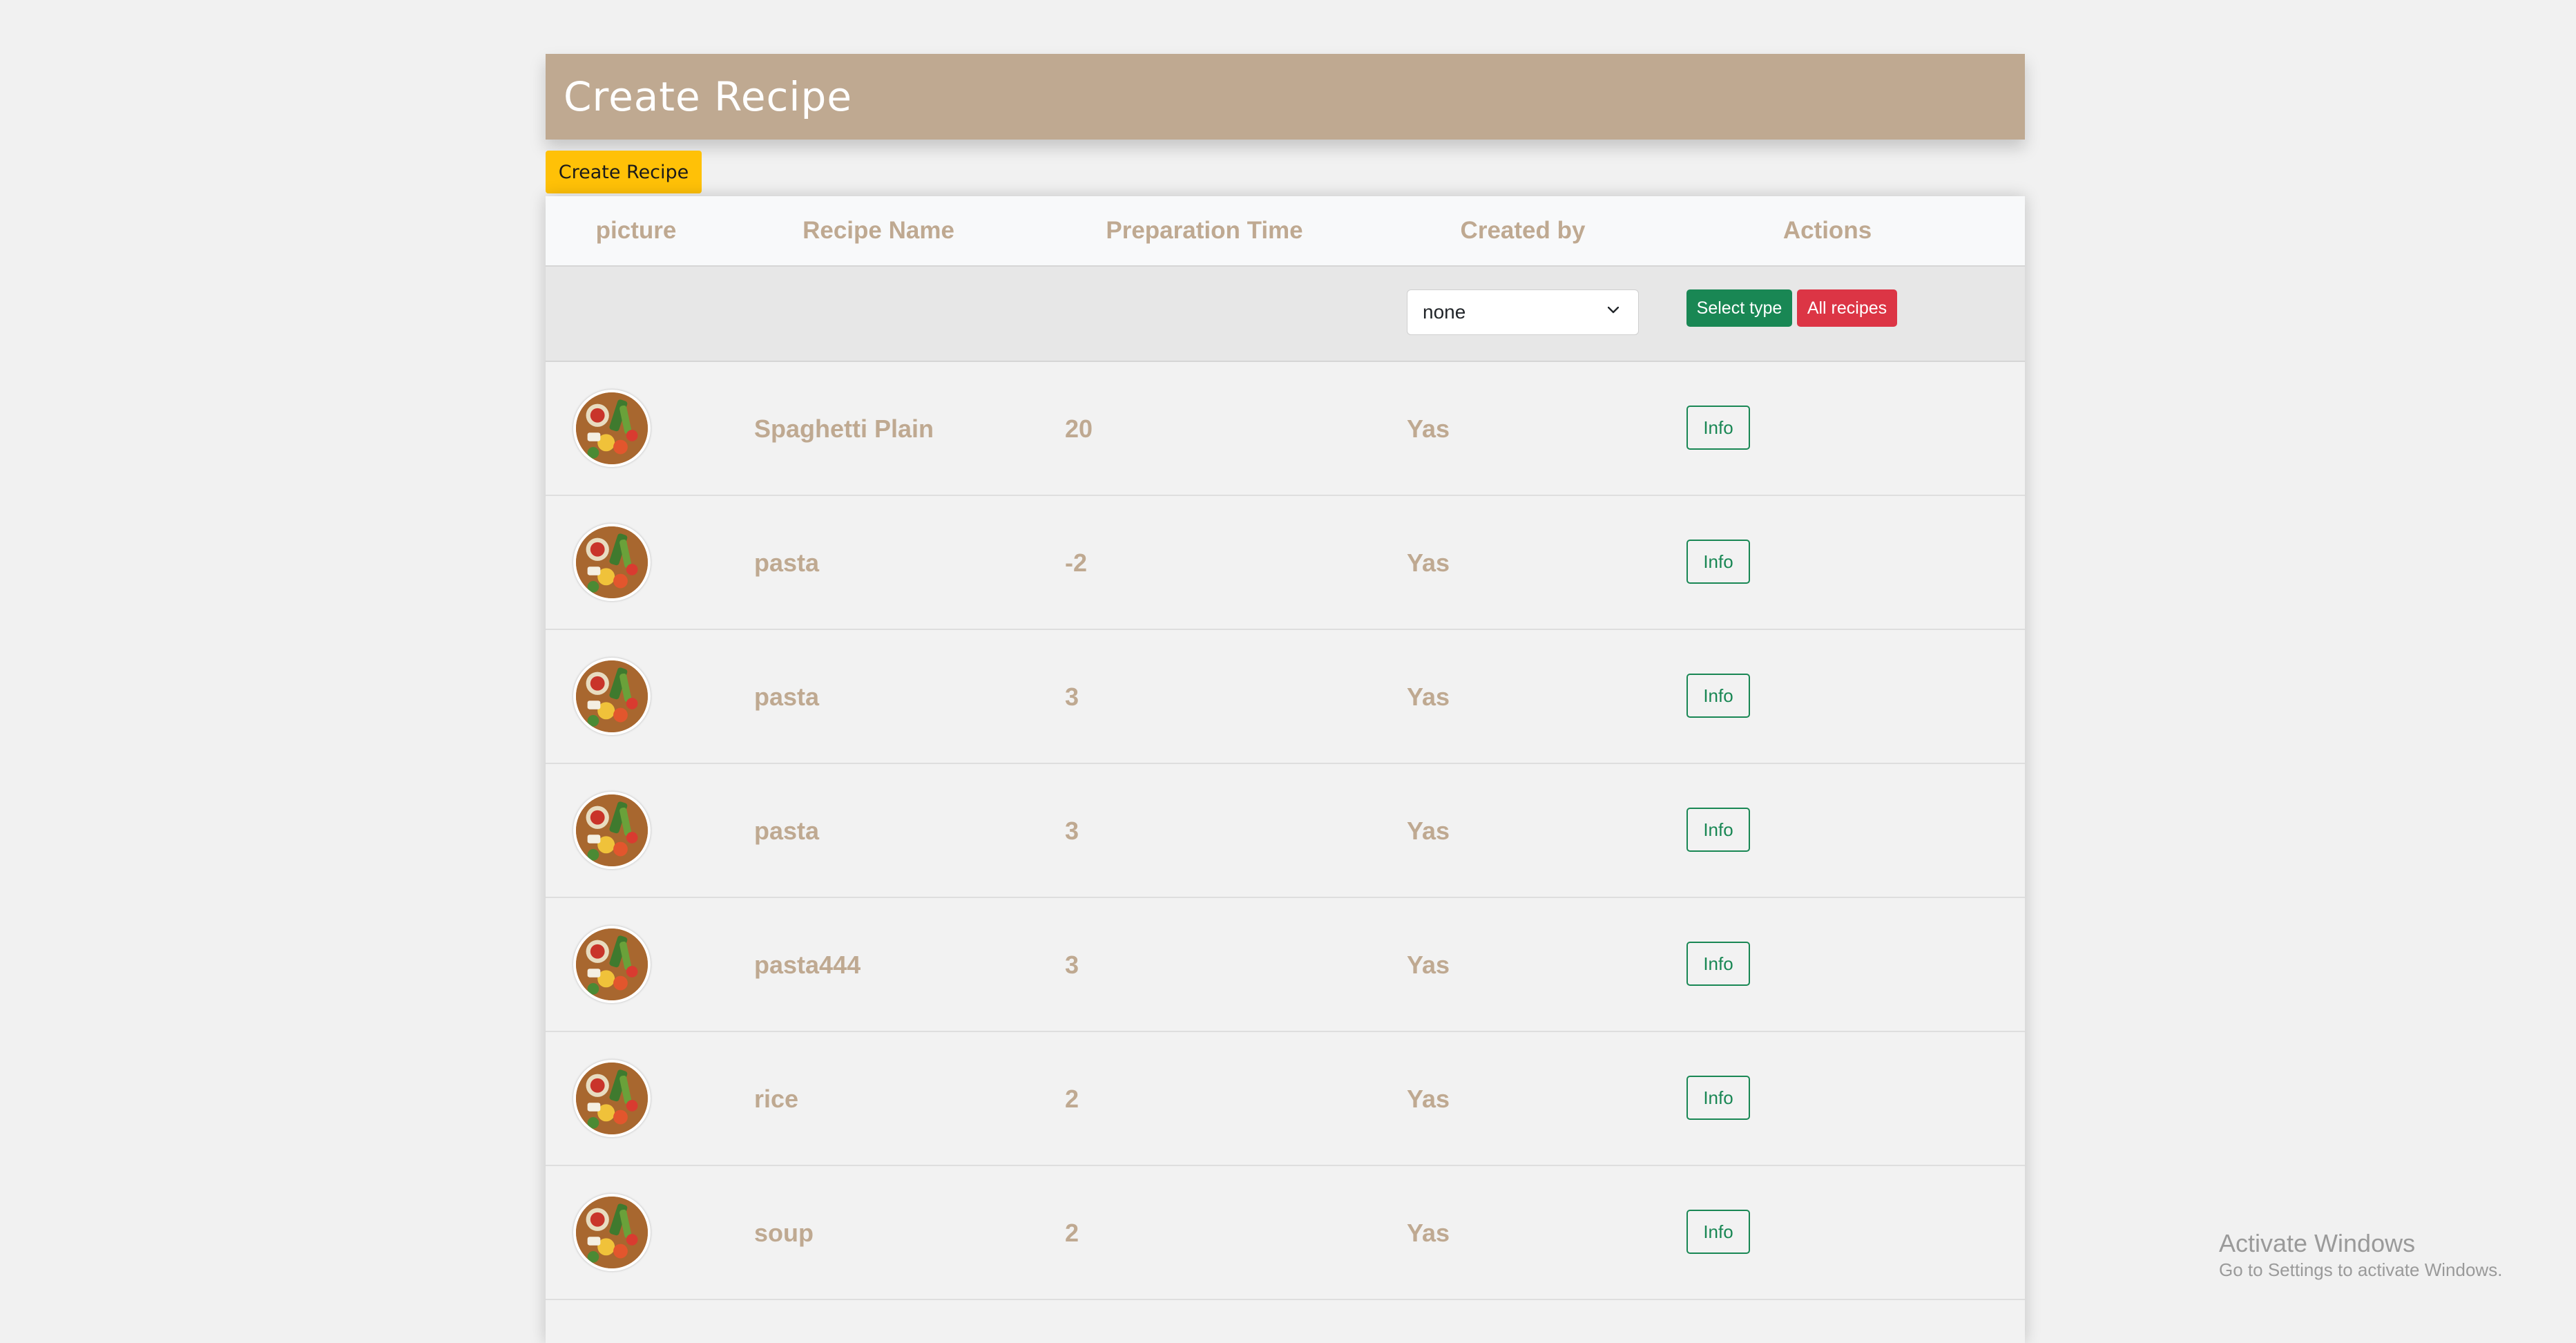  What do you see at coordinates (636, 231) in the screenshot?
I see `column-header-picture: picture` at bounding box center [636, 231].